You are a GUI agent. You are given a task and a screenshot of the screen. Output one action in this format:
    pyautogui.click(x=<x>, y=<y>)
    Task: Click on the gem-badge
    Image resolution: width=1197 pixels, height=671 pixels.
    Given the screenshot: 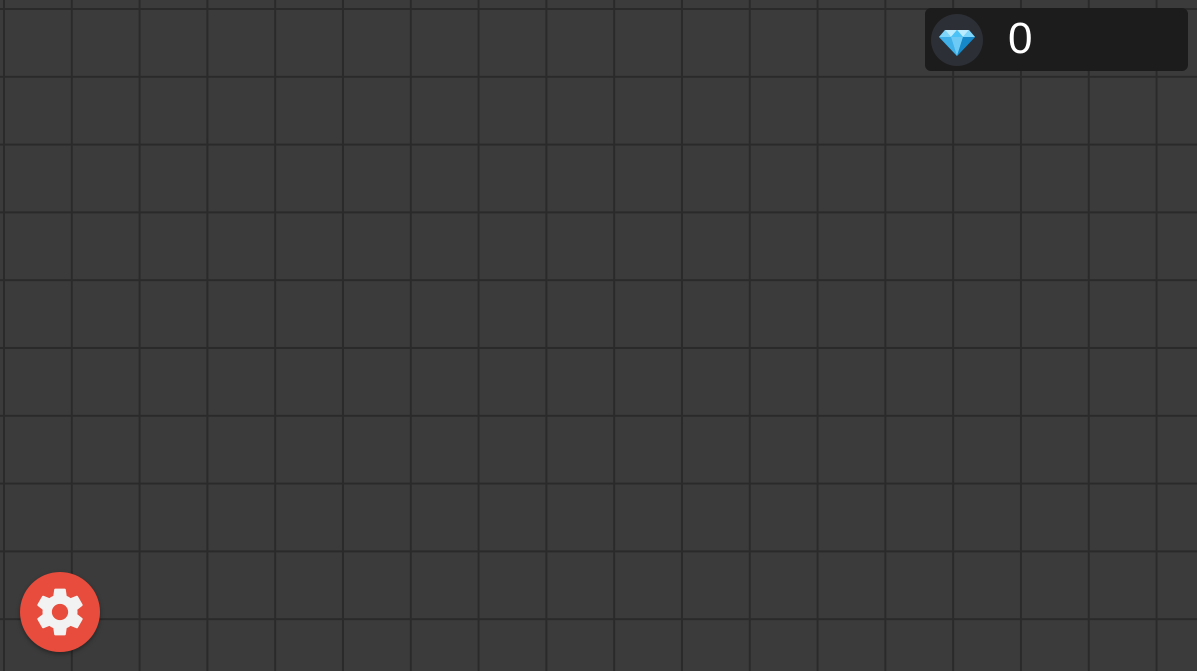 What is the action you would take?
    pyautogui.click(x=957, y=40)
    